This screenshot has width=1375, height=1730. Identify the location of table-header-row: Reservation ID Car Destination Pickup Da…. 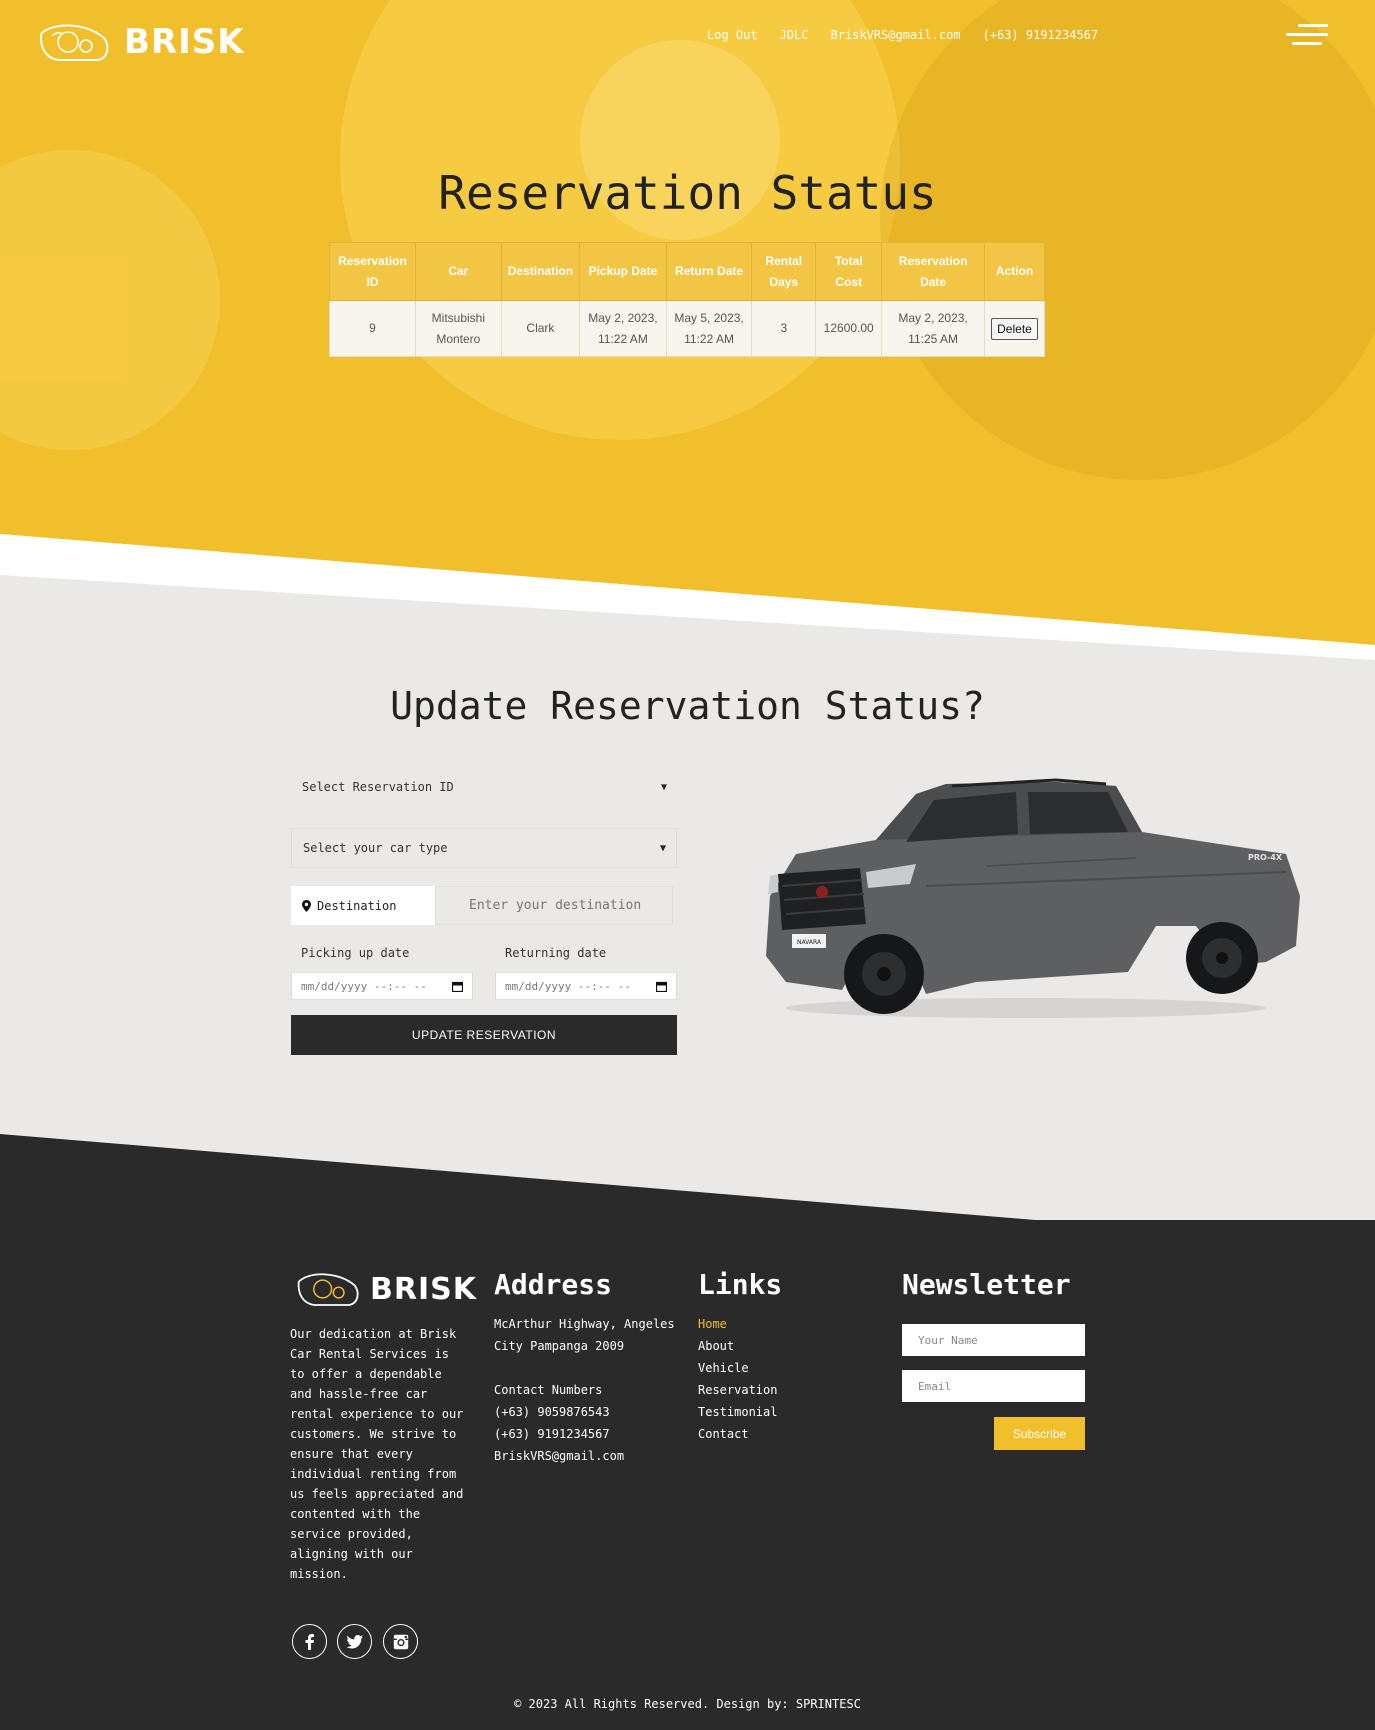
(687, 271).